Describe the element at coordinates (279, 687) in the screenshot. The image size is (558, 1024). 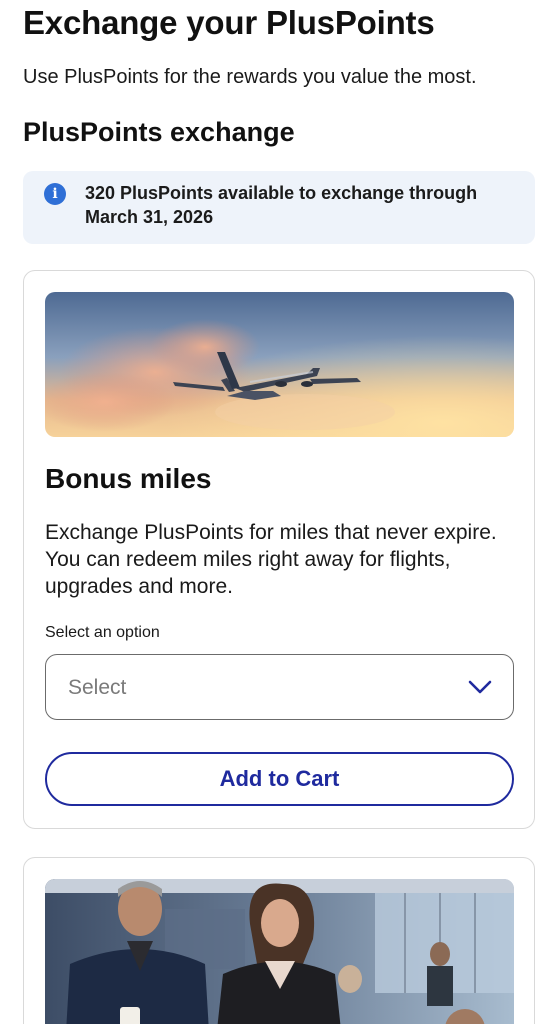
I see `bonus-miles-select: Select` at that location.